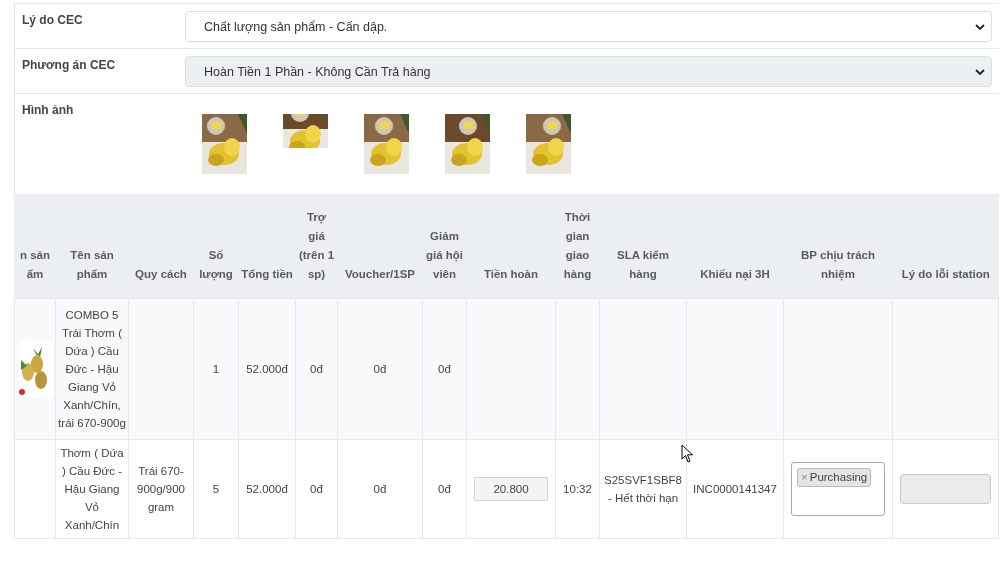 The height and width of the screenshot is (570, 1005). Describe the element at coordinates (838, 488) in the screenshot. I see `multi-select-field: × Purchasing` at that location.